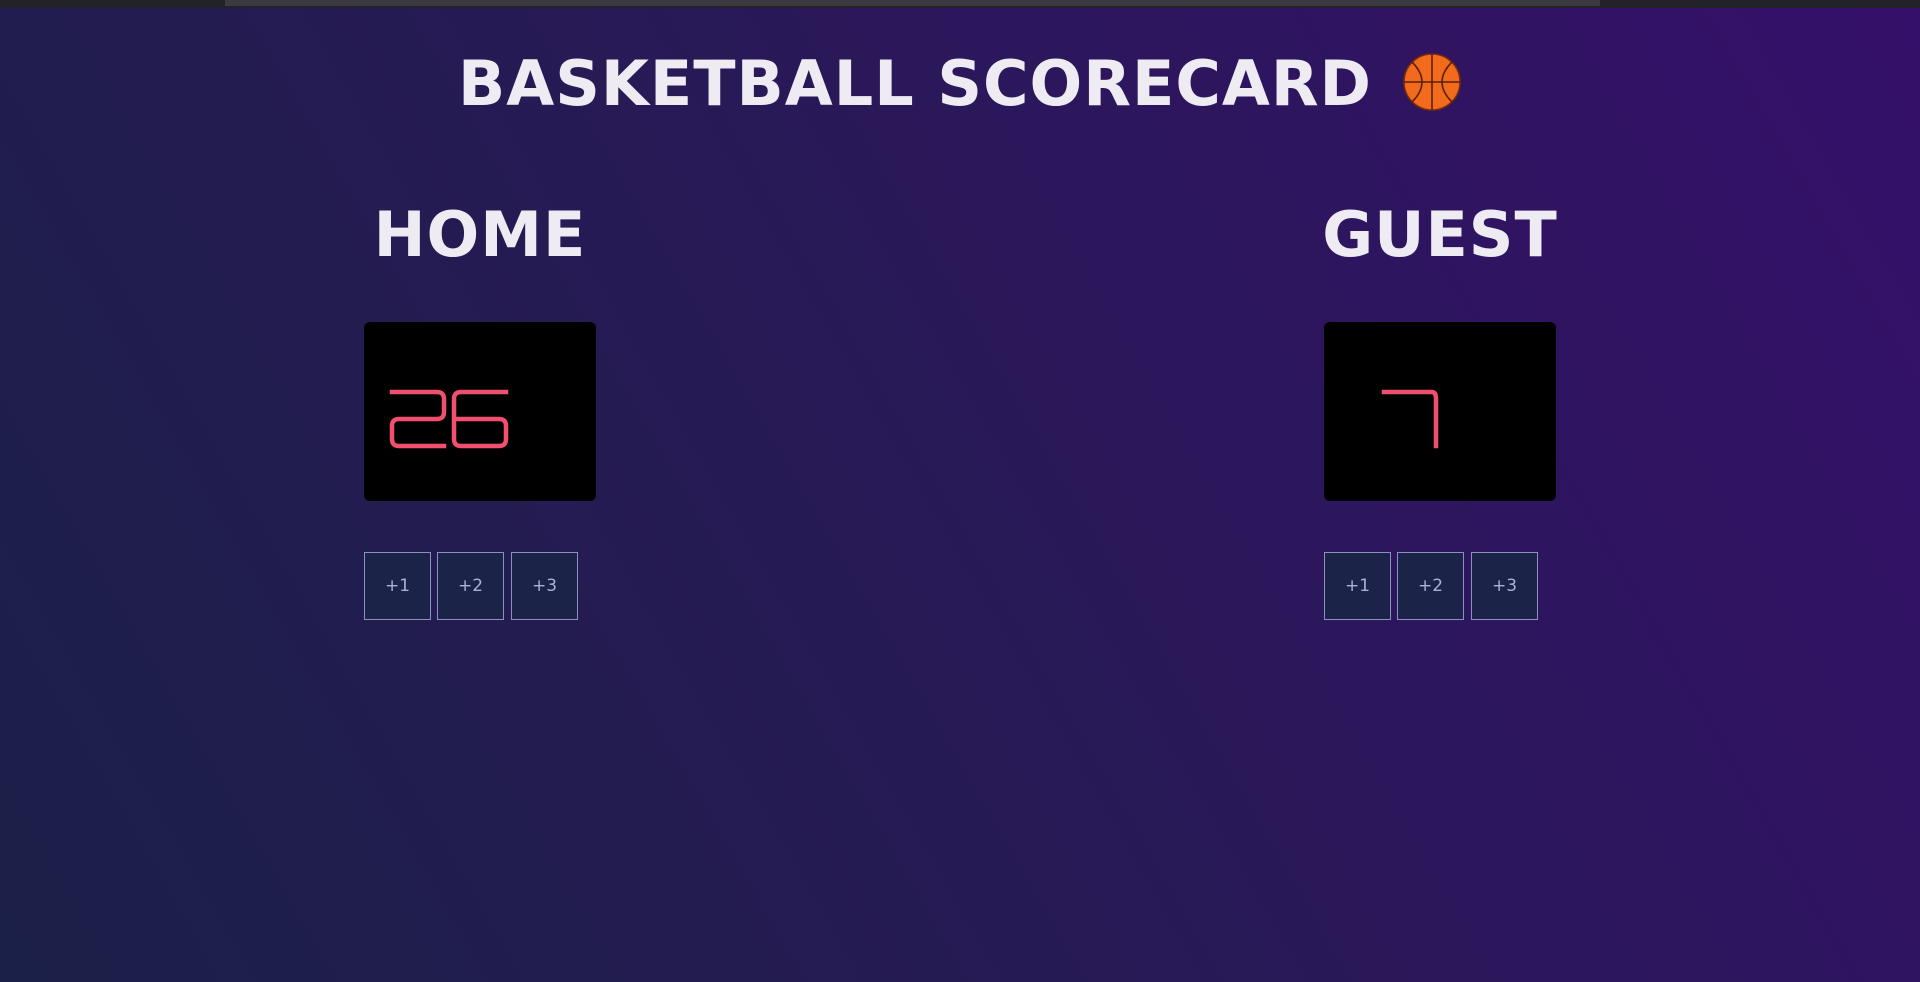 The width and height of the screenshot is (1920, 982). I want to click on home-add-2-button: +2, so click(470, 586).